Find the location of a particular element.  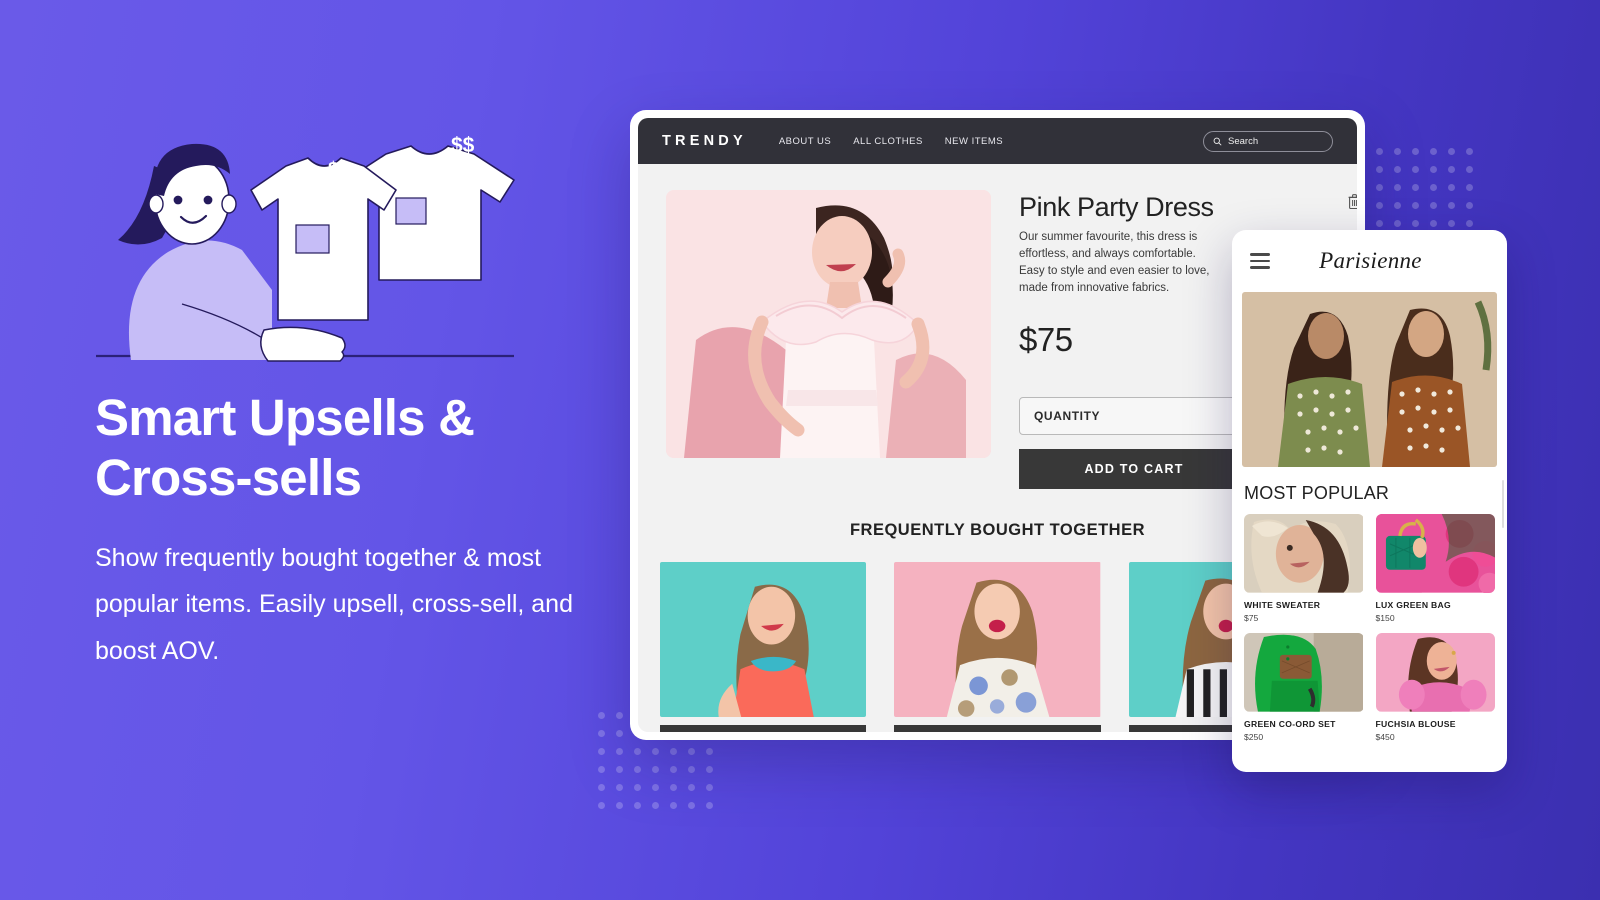

add-to-cart-label: ADD TO CART is located at coordinates (1134, 469).